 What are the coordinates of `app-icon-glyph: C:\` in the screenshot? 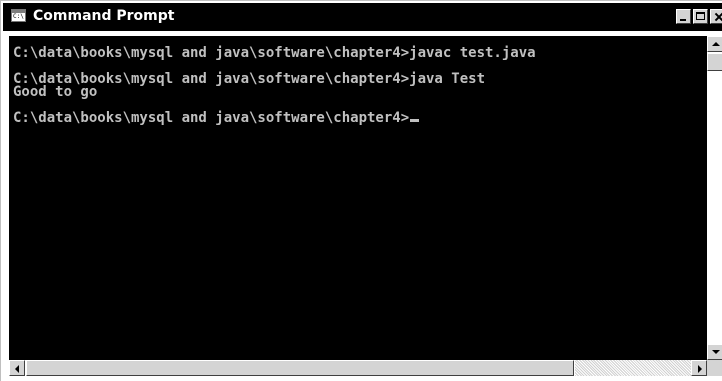 It's located at (18, 16).